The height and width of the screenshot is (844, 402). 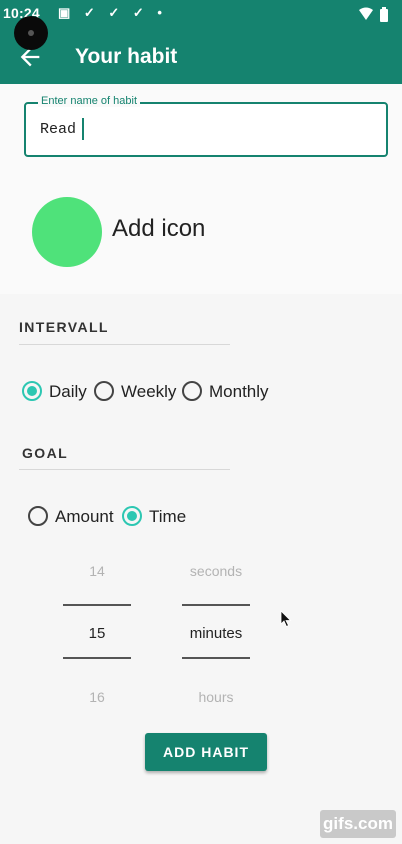 I want to click on radio-amount-label: Amount, so click(x=84, y=517).